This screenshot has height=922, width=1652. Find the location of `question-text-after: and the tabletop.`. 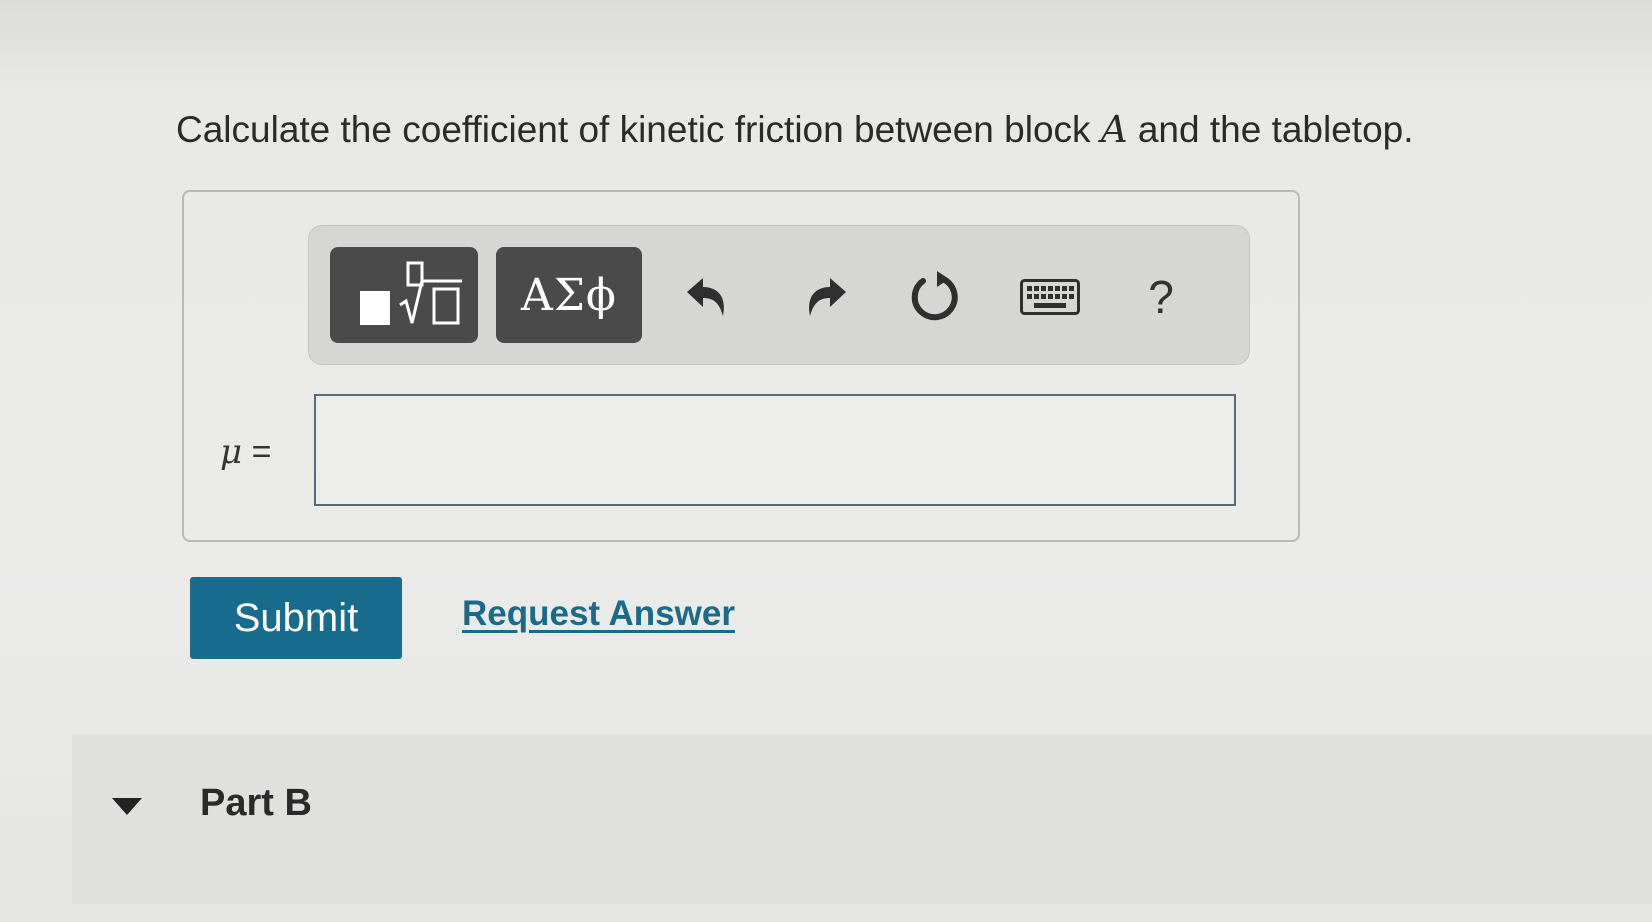

question-text-after: and the tabletop. is located at coordinates (1270, 129).